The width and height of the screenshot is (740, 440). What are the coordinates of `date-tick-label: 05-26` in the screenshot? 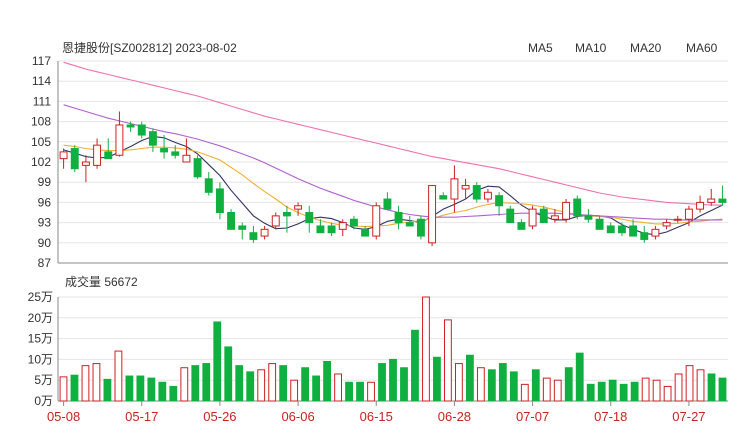 It's located at (219, 416).